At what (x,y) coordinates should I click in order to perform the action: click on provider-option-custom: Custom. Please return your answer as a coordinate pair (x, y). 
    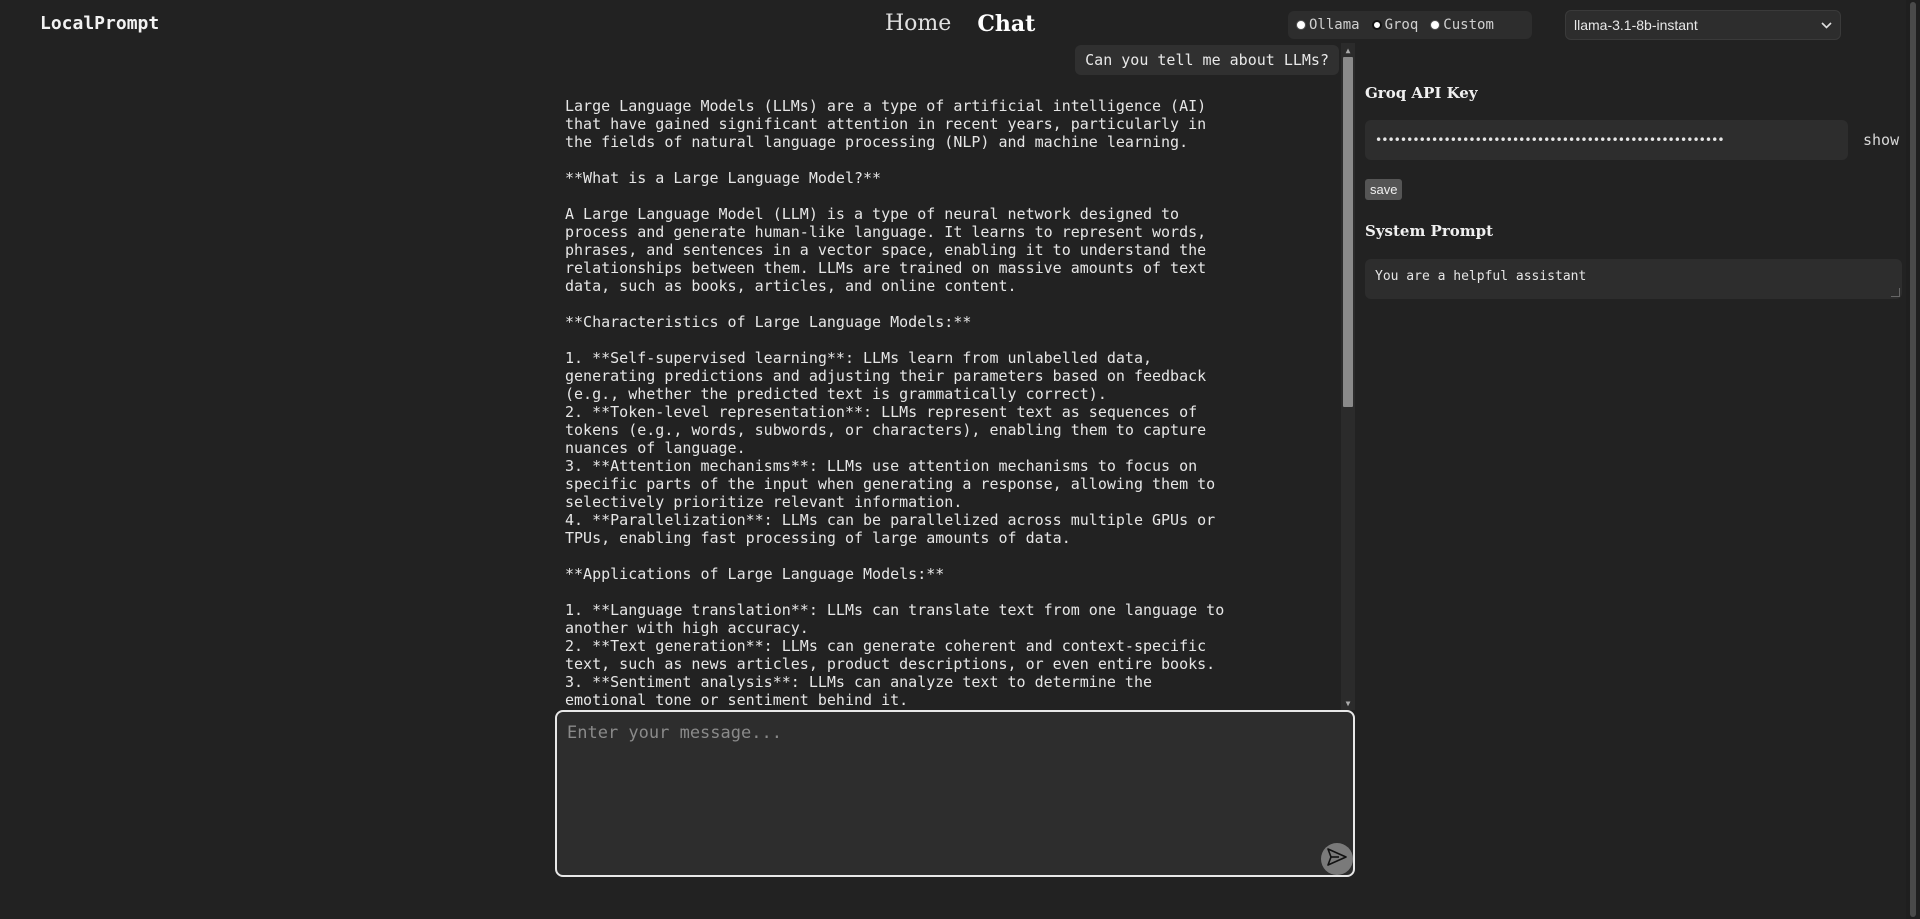
    Looking at the image, I should click on (1462, 25).